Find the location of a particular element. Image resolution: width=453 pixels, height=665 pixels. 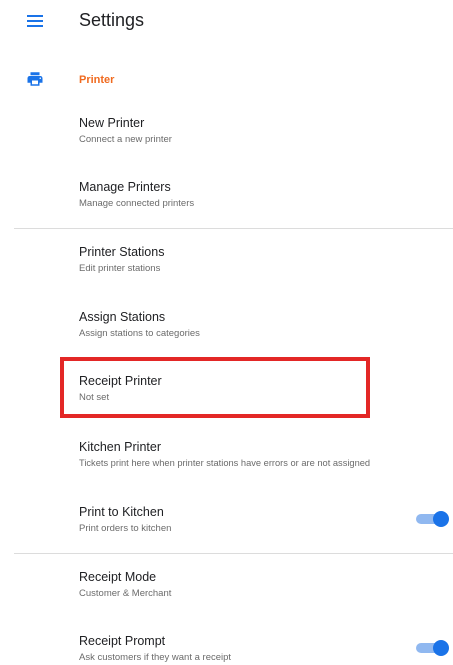

item-title: Printer Stations is located at coordinates (122, 252).